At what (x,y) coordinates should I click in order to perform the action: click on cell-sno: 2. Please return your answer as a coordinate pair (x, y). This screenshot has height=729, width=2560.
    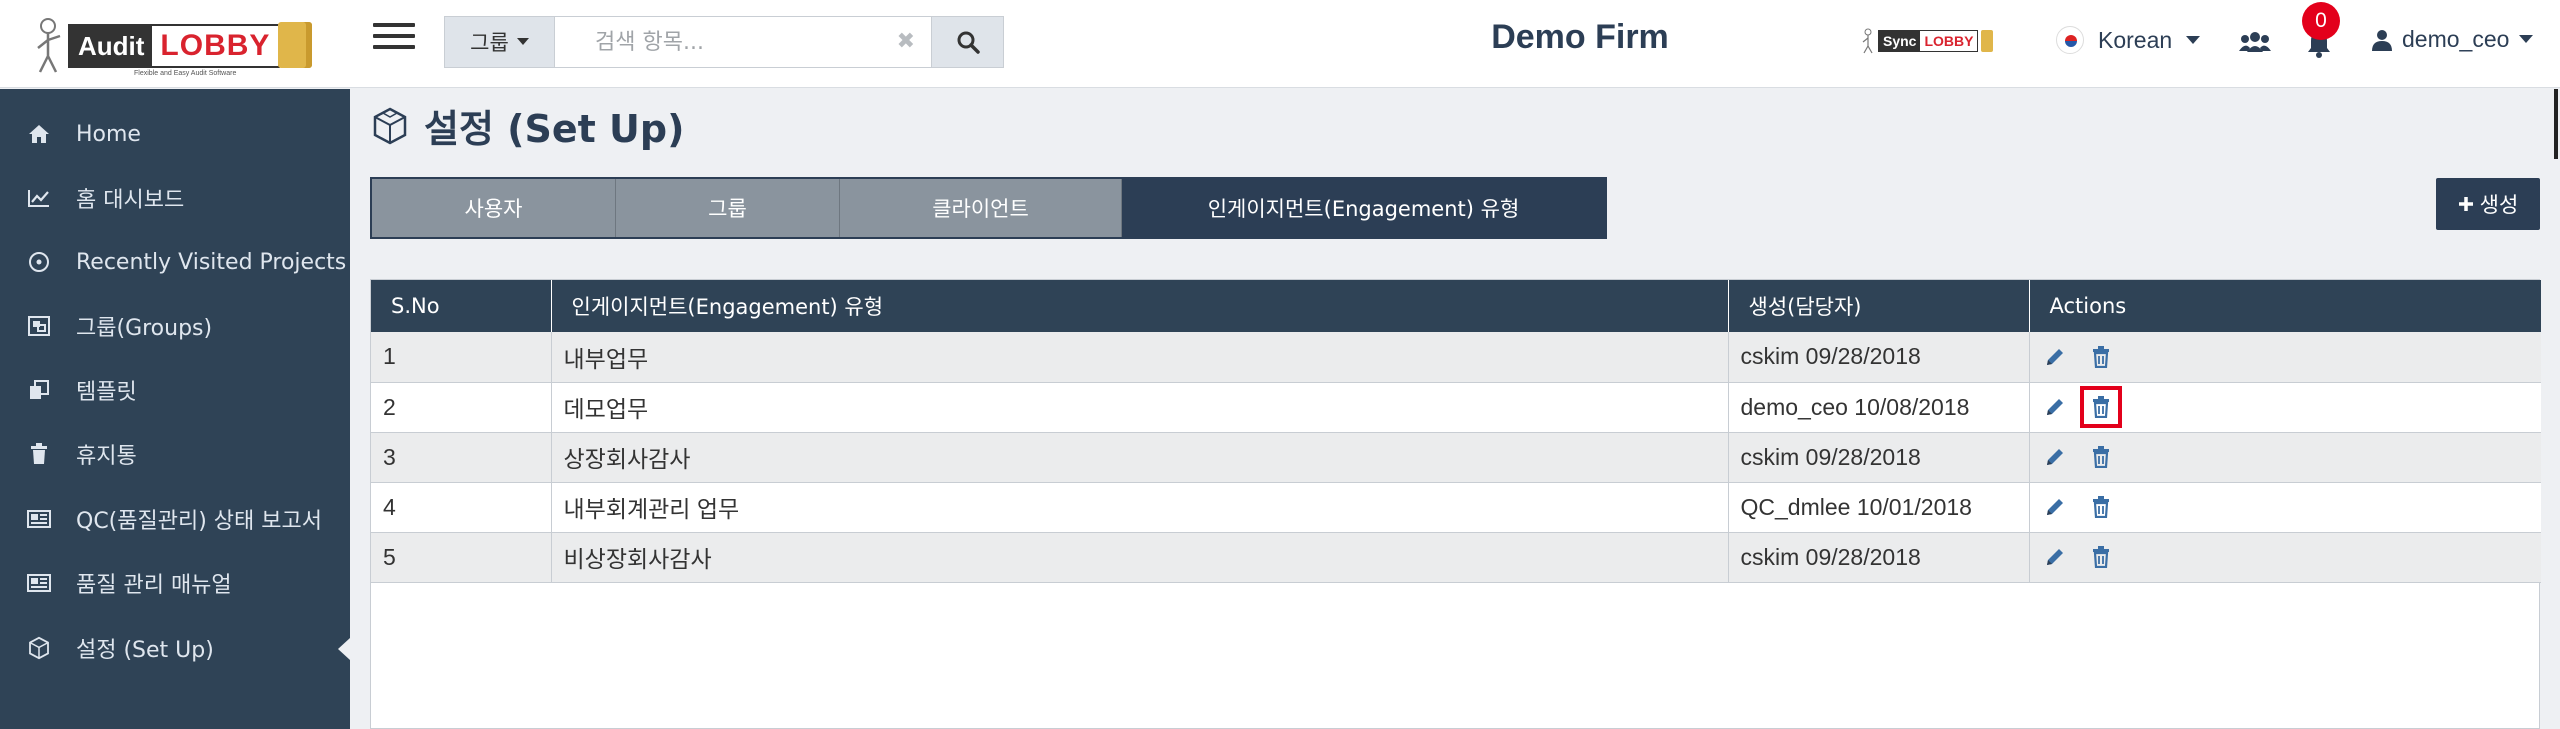
    Looking at the image, I should click on (461, 407).